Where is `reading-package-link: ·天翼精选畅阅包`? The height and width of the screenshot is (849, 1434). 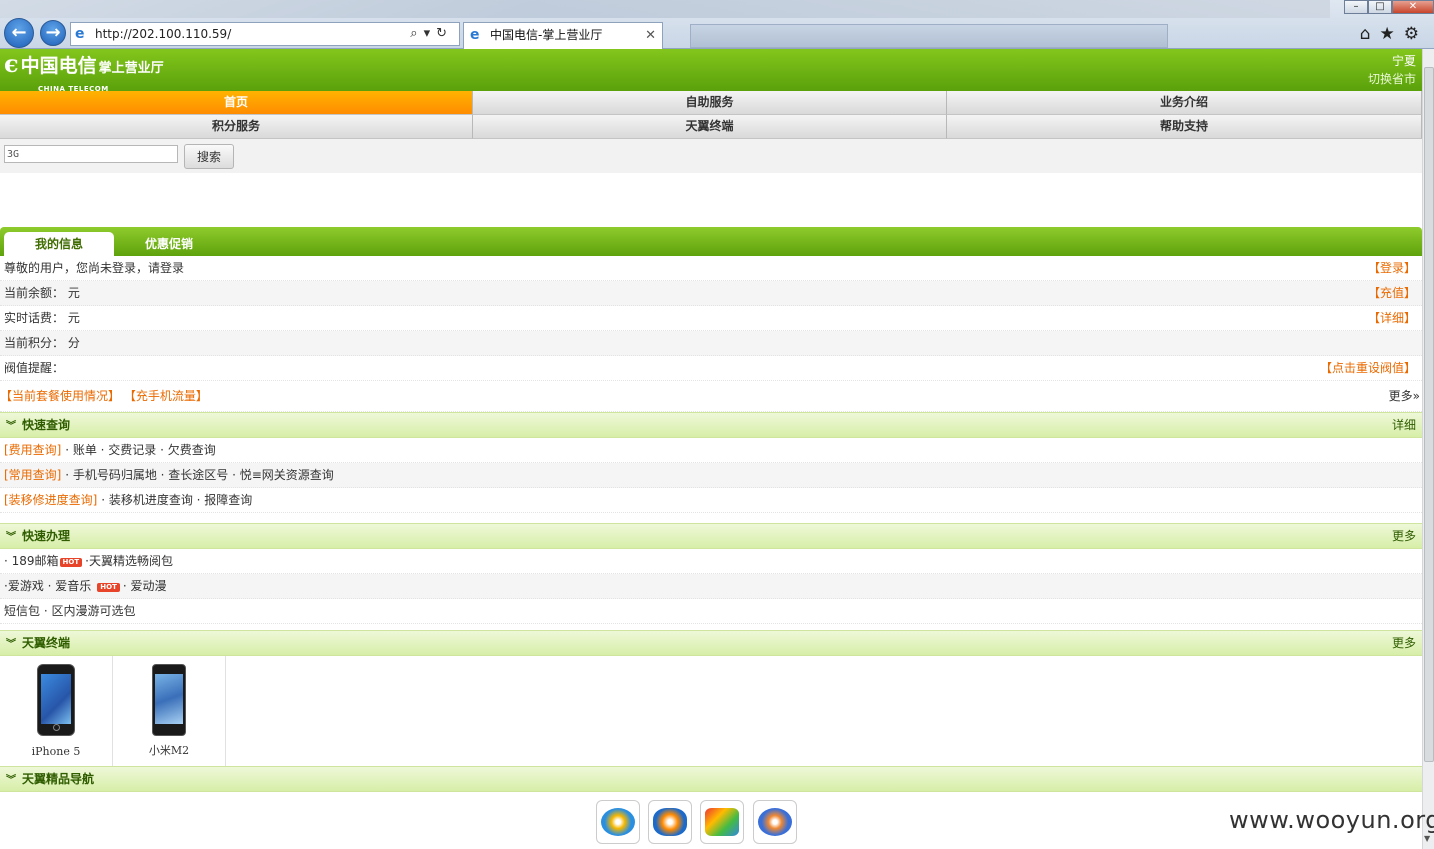 reading-package-link: ·天翼精选畅阅包 is located at coordinates (129, 561).